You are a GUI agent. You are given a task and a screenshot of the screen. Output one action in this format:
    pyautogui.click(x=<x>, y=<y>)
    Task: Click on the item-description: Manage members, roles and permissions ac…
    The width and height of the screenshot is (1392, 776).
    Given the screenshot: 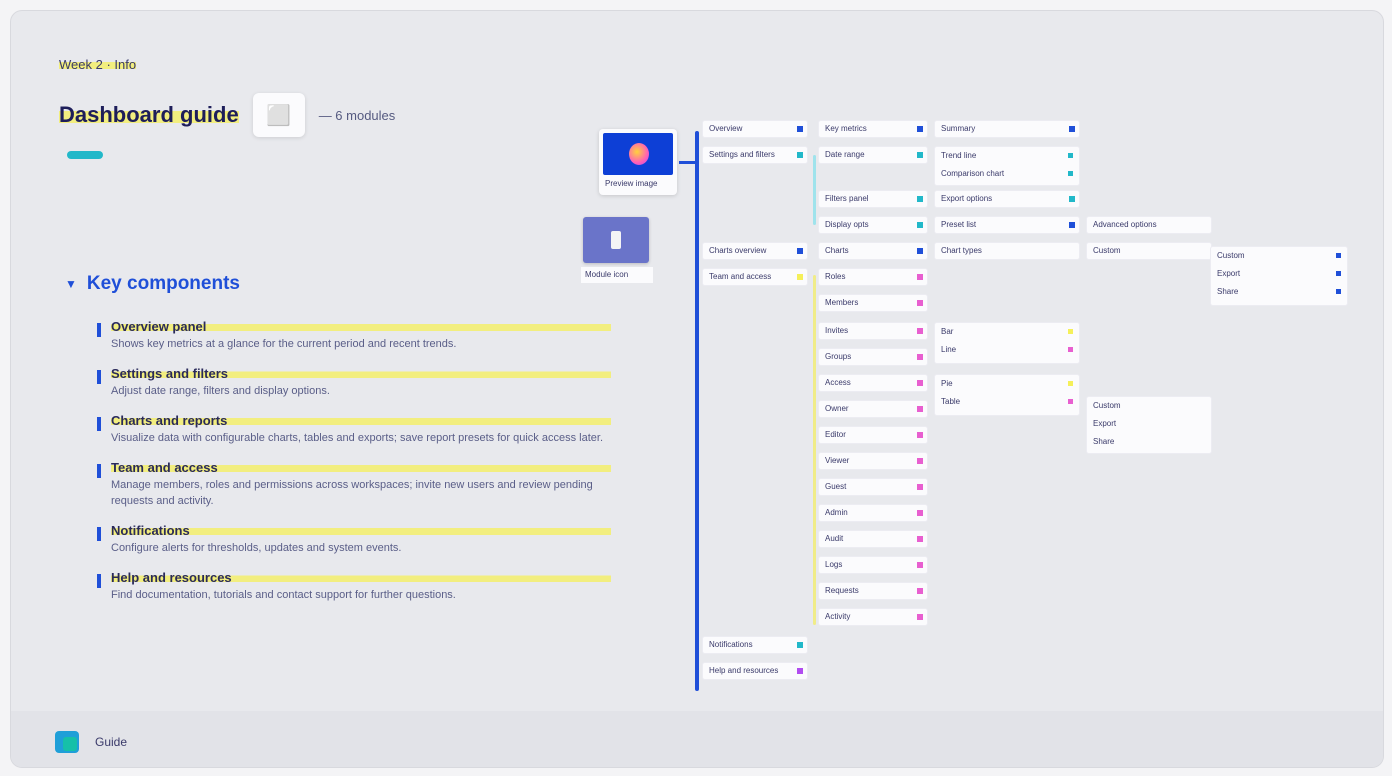 What is the action you would take?
    pyautogui.click(x=352, y=493)
    